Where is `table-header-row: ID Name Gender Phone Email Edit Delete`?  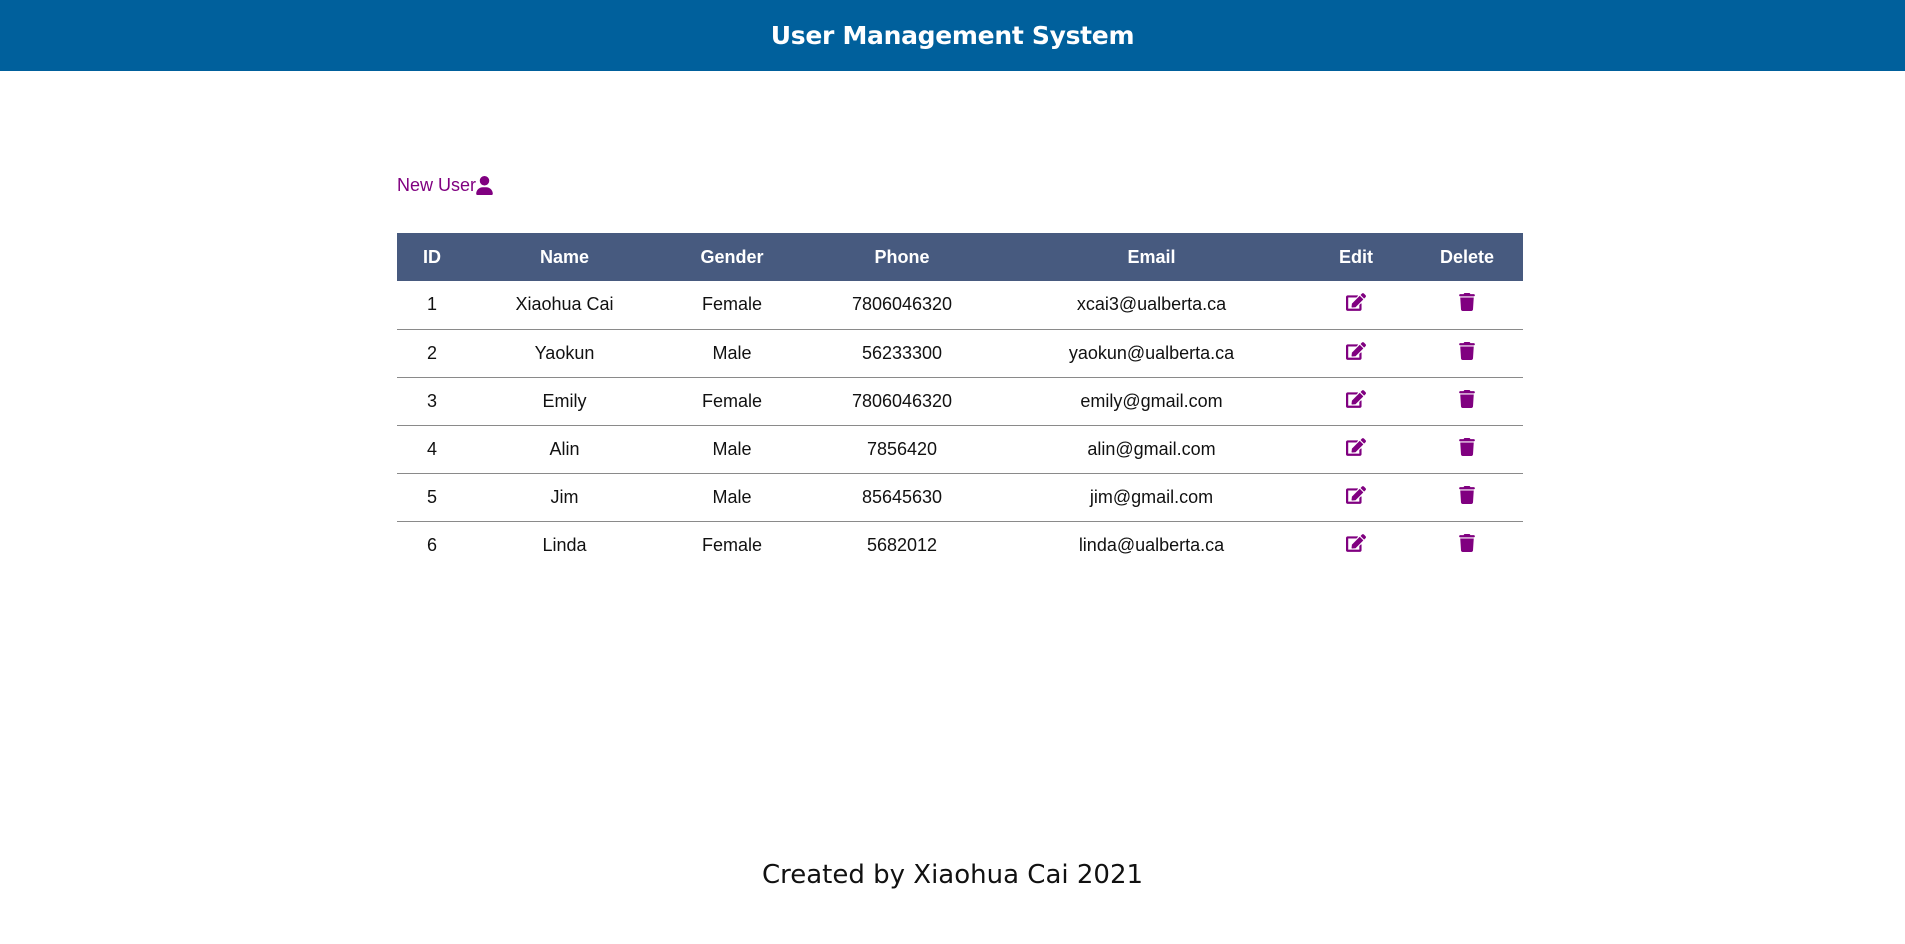
table-header-row: ID Name Gender Phone Email Edit Delete is located at coordinates (960, 257).